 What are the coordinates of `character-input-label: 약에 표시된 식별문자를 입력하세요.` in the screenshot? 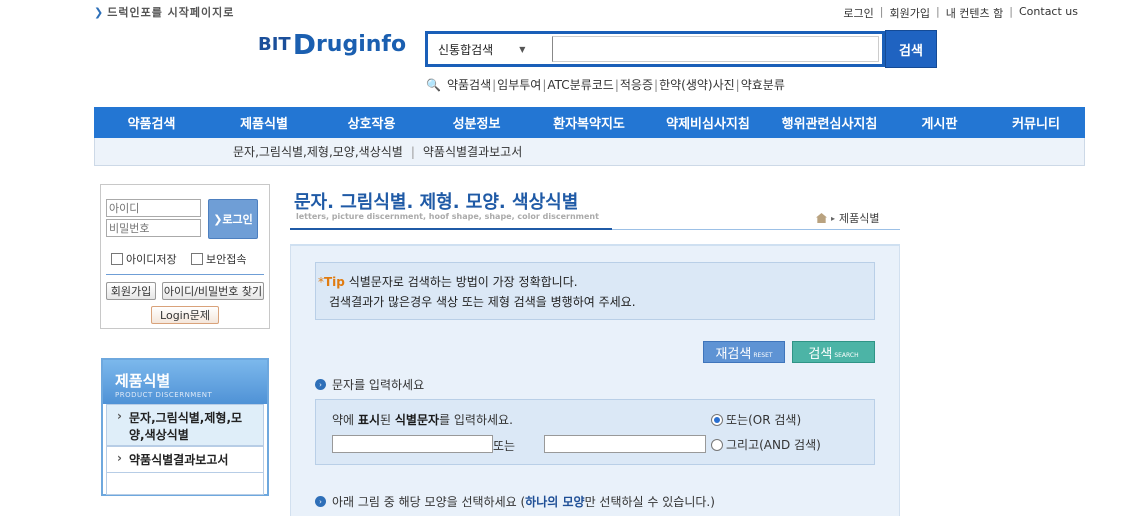 It's located at (422, 419).